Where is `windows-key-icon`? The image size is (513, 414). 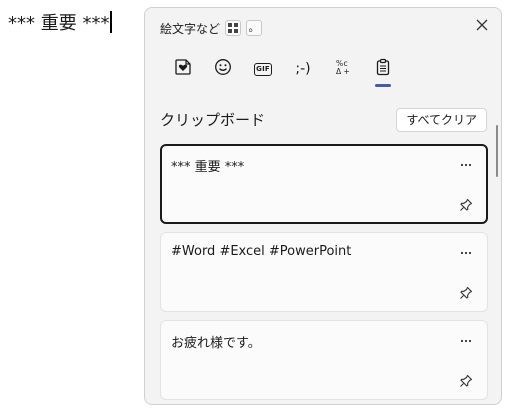 windows-key-icon is located at coordinates (233, 28).